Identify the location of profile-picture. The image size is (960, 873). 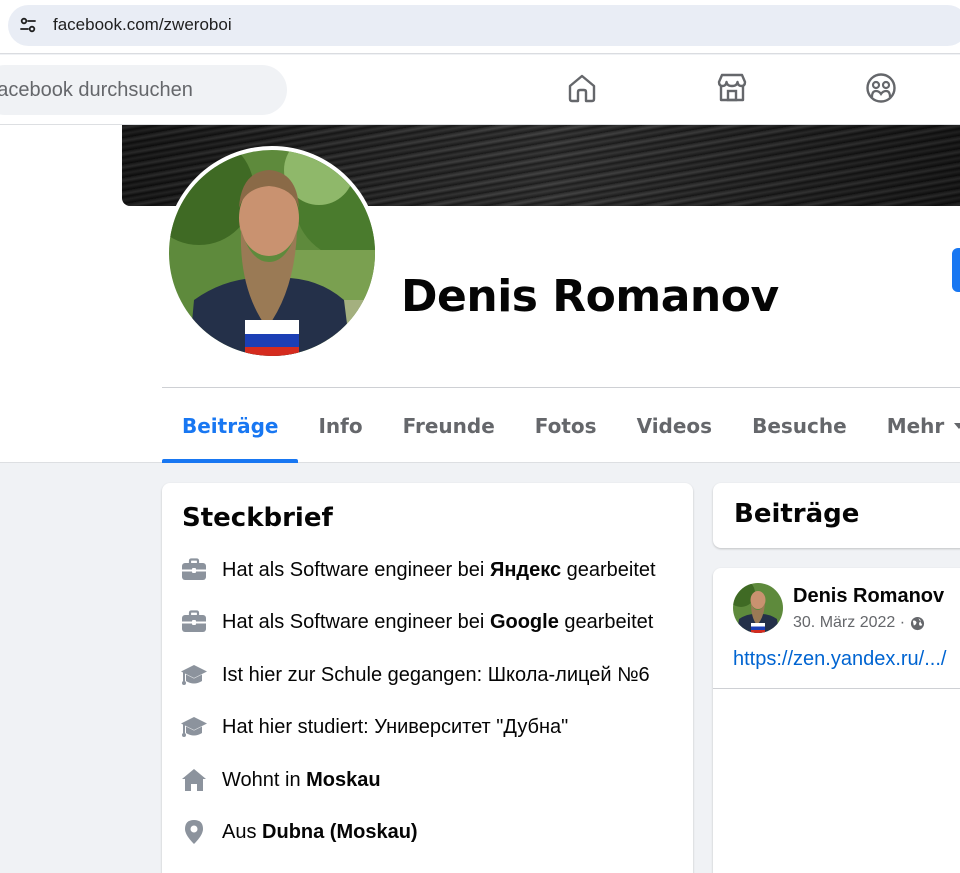
(272, 253).